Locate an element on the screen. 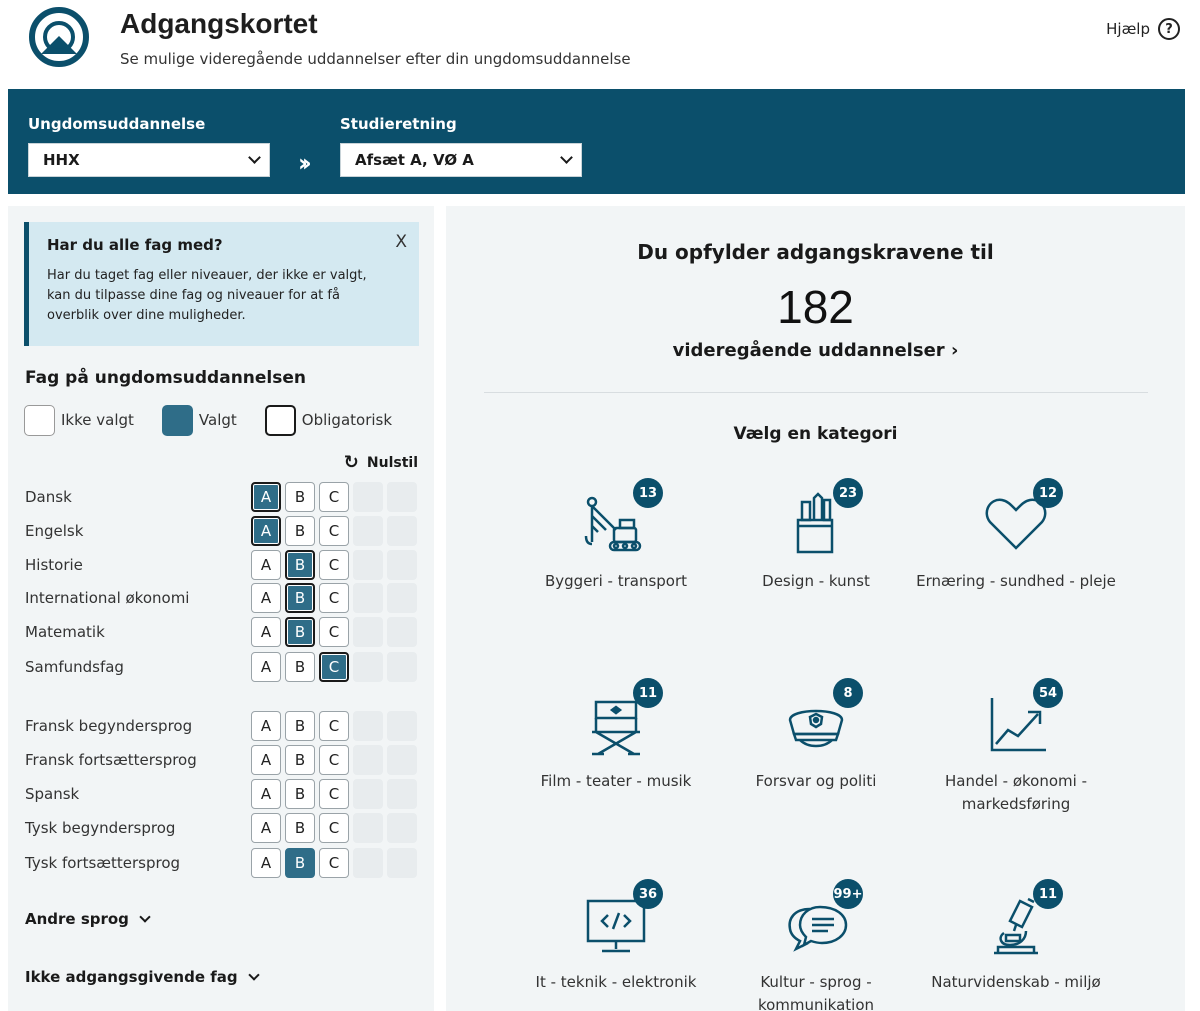 The height and width of the screenshot is (1011, 1200). subject-name: Fransk fortsættersprog is located at coordinates (111, 760).